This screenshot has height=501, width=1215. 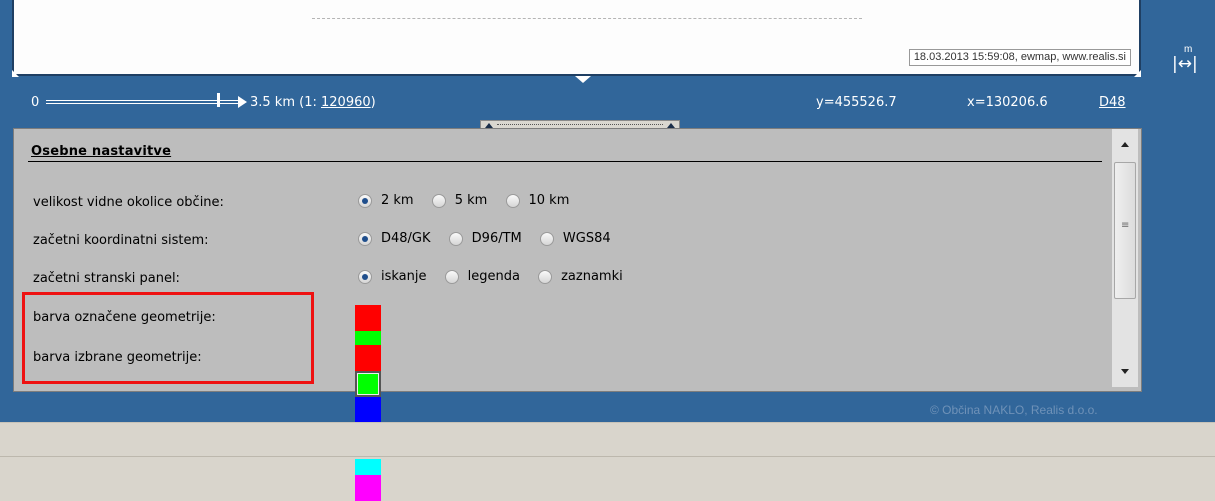 What do you see at coordinates (1125, 371) in the screenshot?
I see `scroll-down-button` at bounding box center [1125, 371].